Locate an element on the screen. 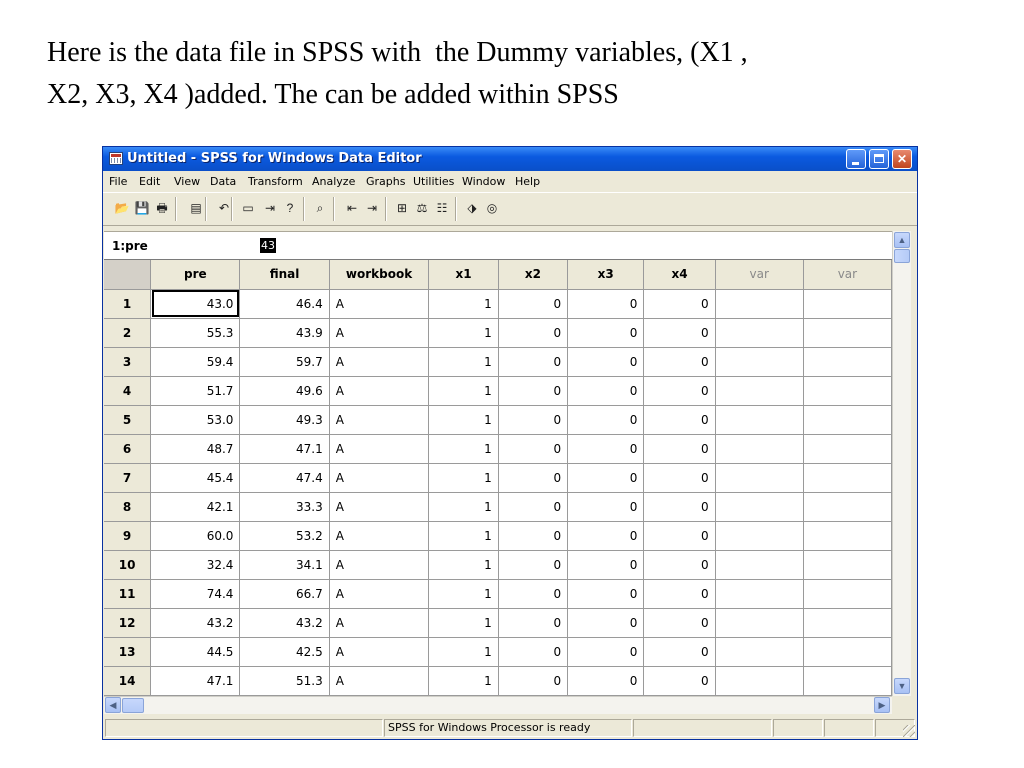 The width and height of the screenshot is (1024, 768). menu-10: Help is located at coordinates (527, 181).